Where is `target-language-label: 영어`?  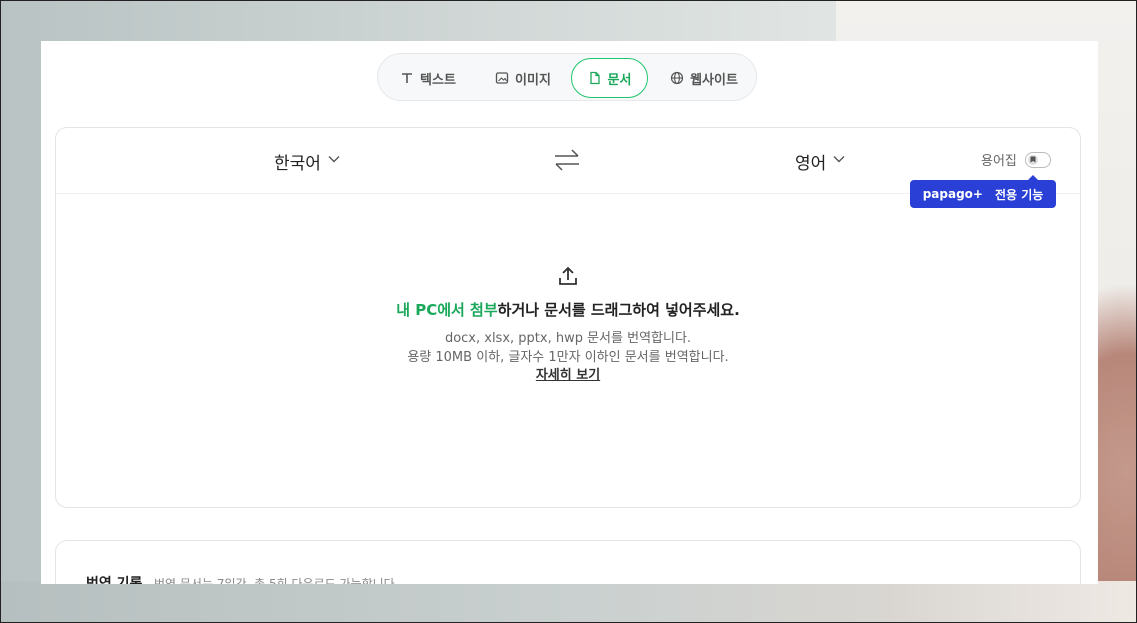
target-language-label: 영어 is located at coordinates (811, 163).